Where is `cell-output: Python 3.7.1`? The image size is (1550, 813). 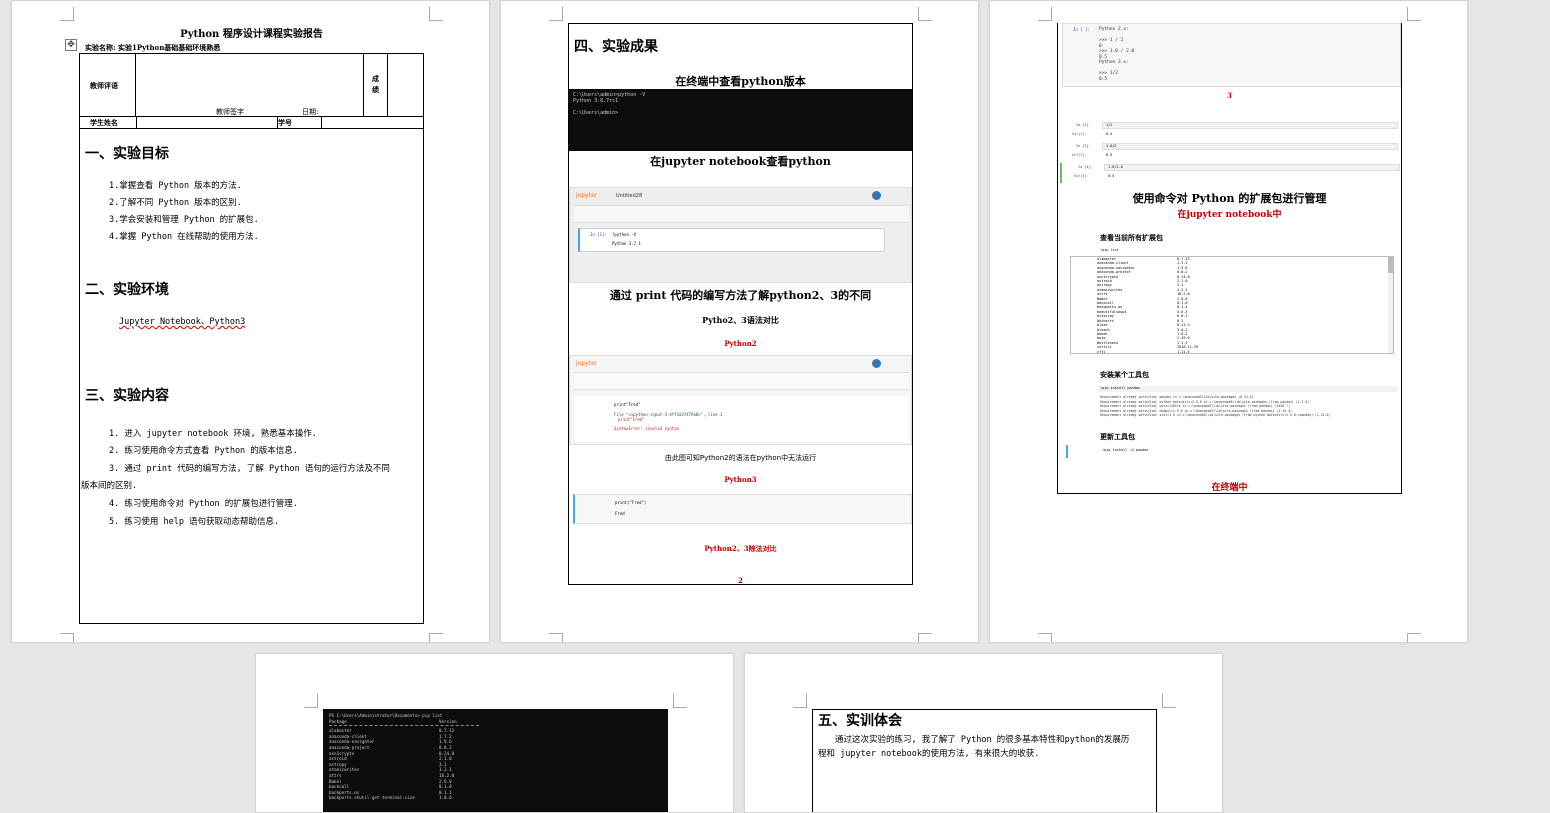
cell-output: Python 3.7.1 is located at coordinates (626, 243).